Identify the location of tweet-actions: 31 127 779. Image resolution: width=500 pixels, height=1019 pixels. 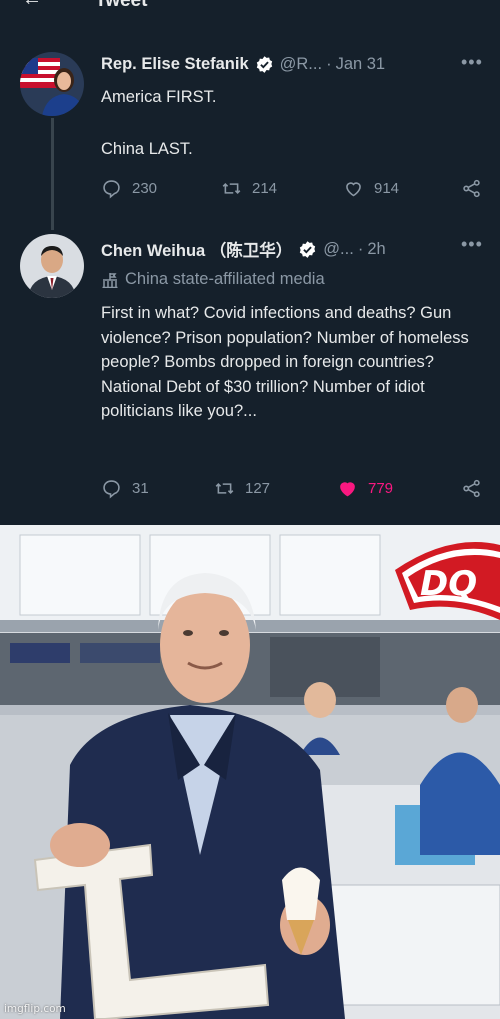
(293, 490).